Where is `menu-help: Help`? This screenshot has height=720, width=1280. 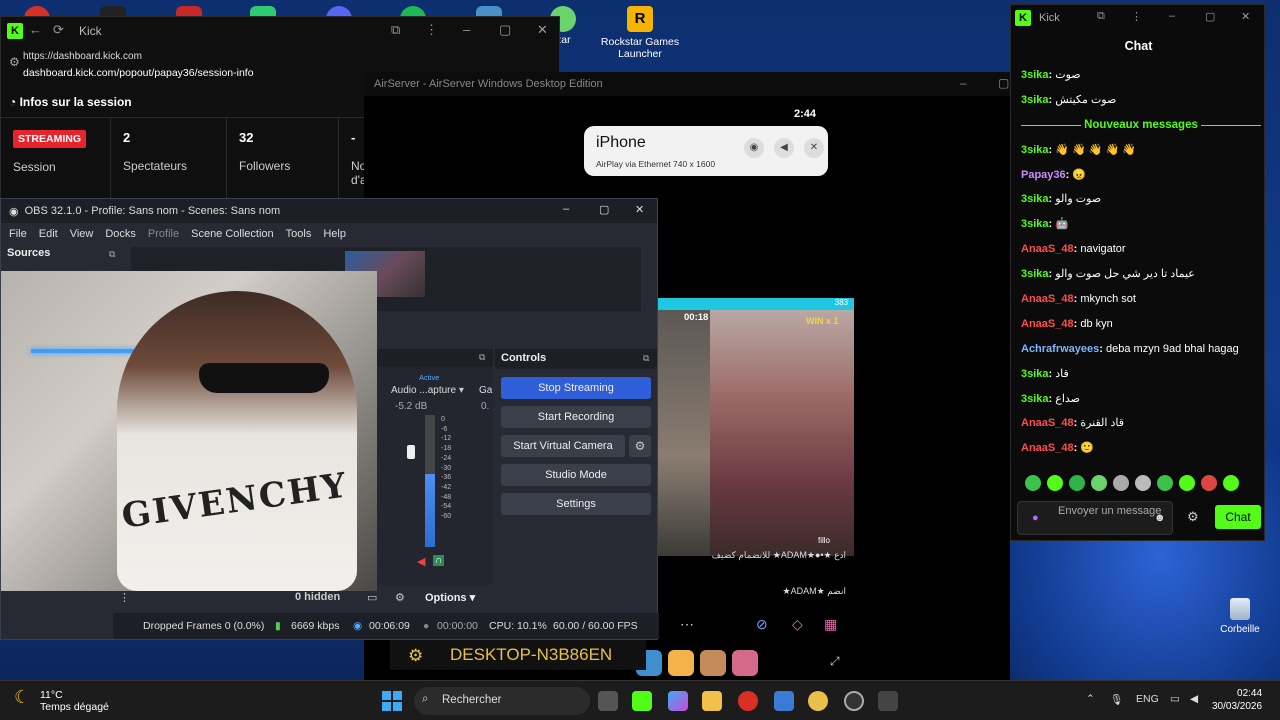 menu-help: Help is located at coordinates (334, 234).